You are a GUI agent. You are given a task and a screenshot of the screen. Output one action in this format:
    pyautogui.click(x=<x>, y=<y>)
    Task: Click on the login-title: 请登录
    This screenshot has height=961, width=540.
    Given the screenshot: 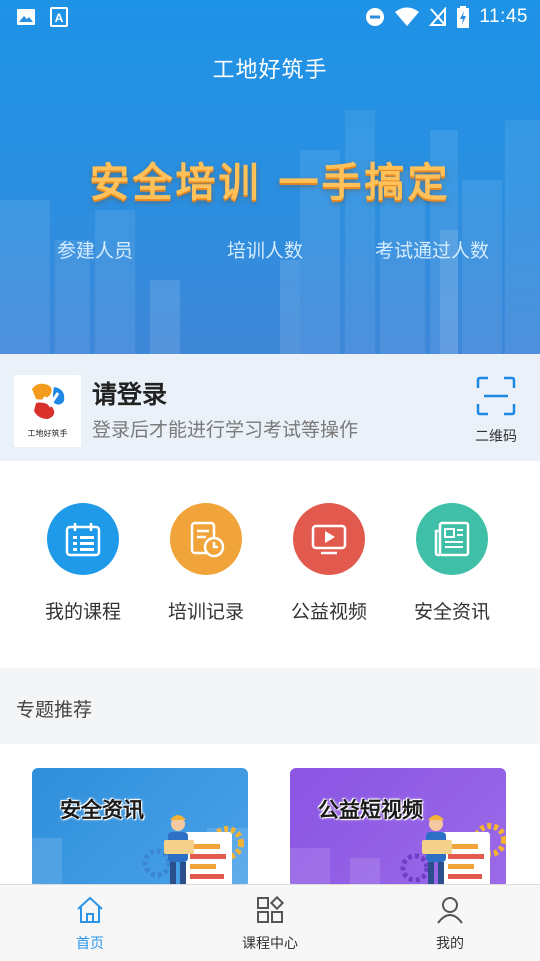 What is the action you would take?
    pyautogui.click(x=129, y=393)
    